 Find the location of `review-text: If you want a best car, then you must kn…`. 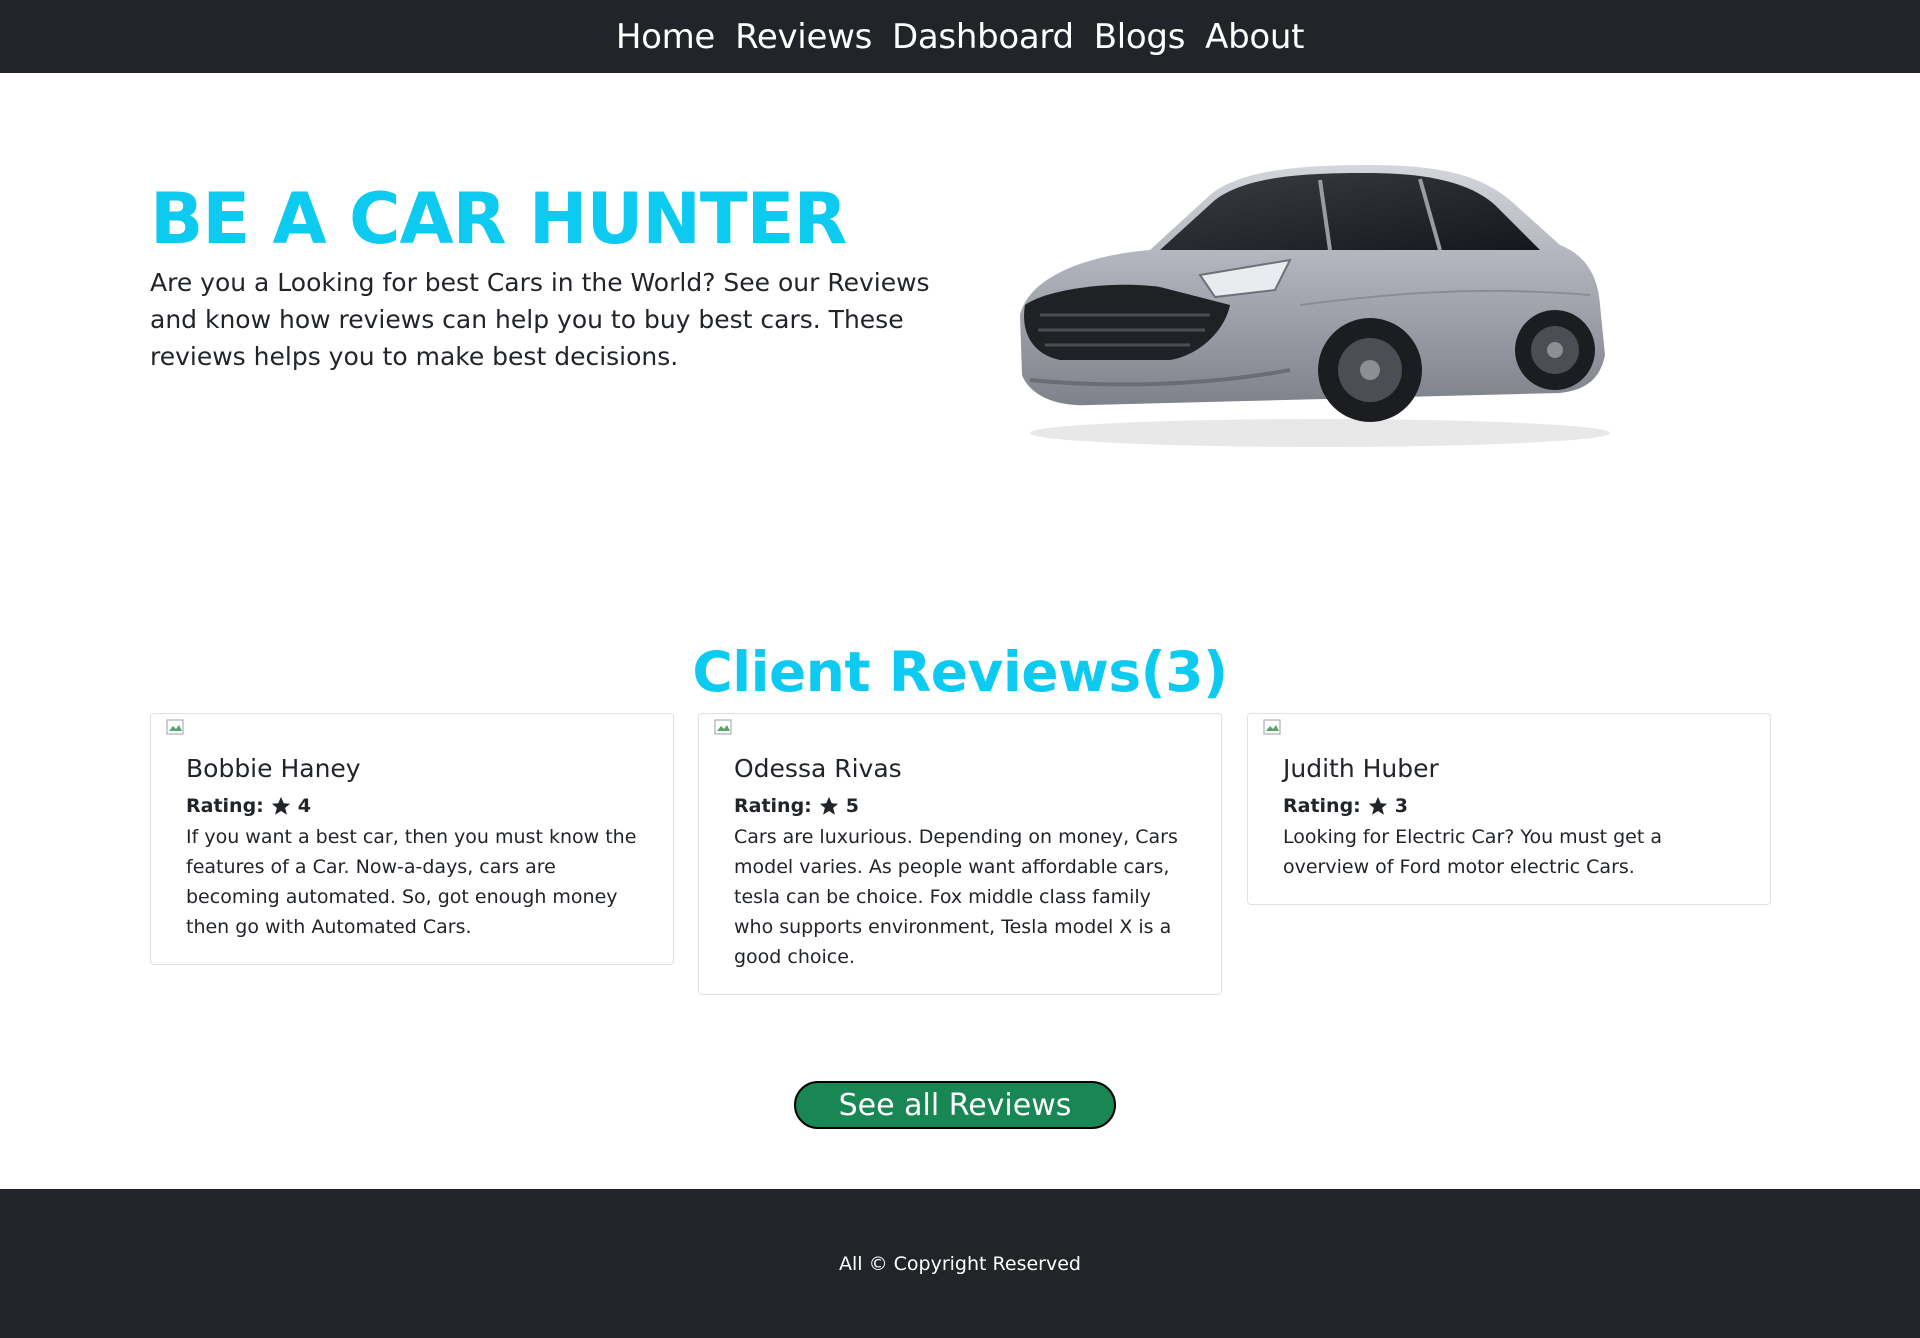

review-text: If you want a best car, then you must kn… is located at coordinates (411, 882).